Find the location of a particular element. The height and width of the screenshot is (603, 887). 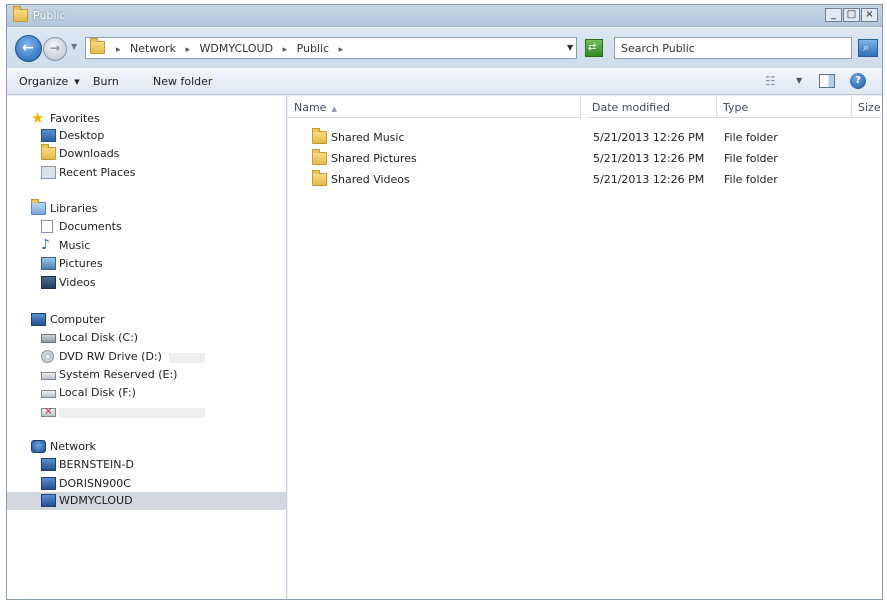

breadcrumb-network: Network is located at coordinates (153, 48).